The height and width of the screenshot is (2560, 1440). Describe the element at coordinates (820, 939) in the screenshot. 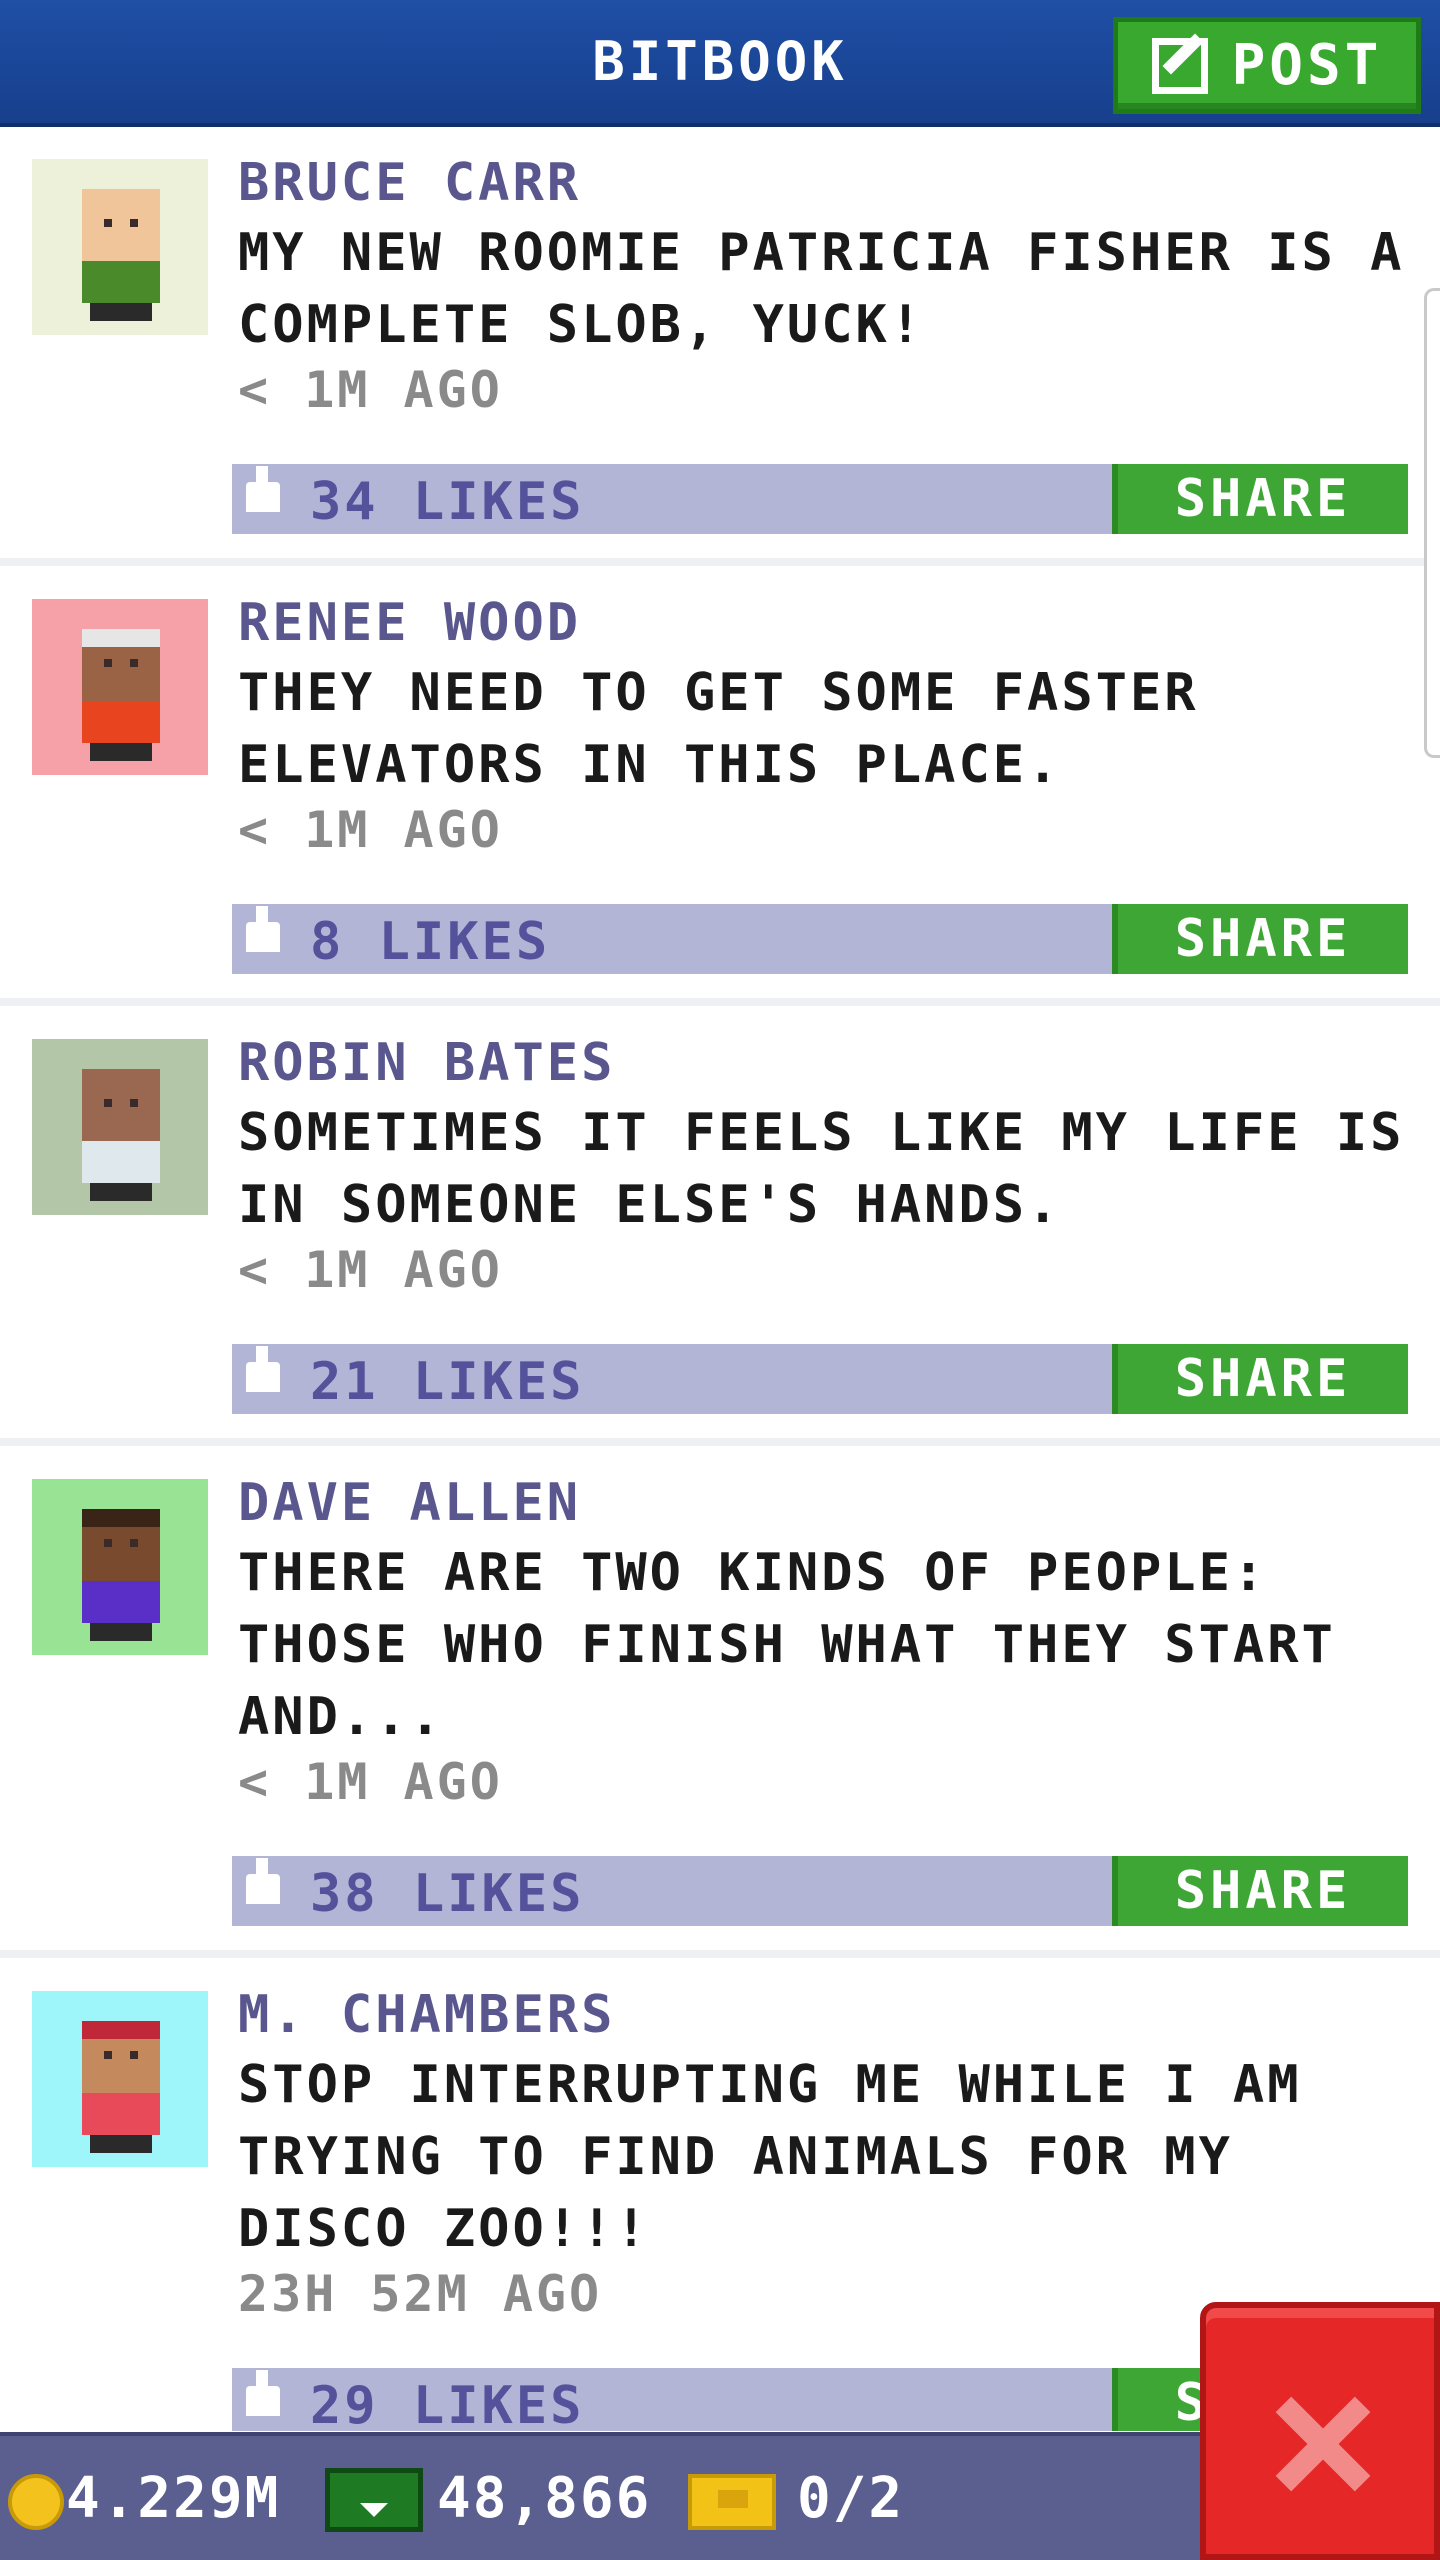

I see `likes-bar: 8 LIKES SHARE` at that location.